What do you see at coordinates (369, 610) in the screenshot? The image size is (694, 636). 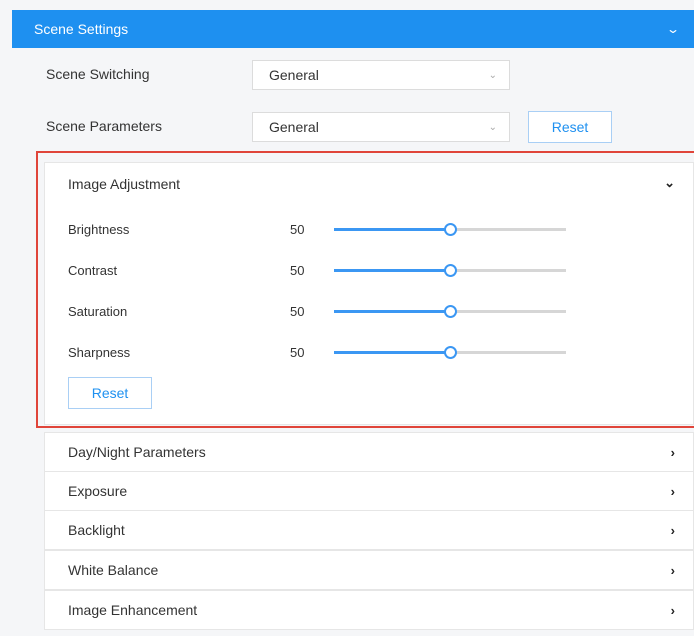 I see `section-image-enhancement: Image Enhancement ›` at bounding box center [369, 610].